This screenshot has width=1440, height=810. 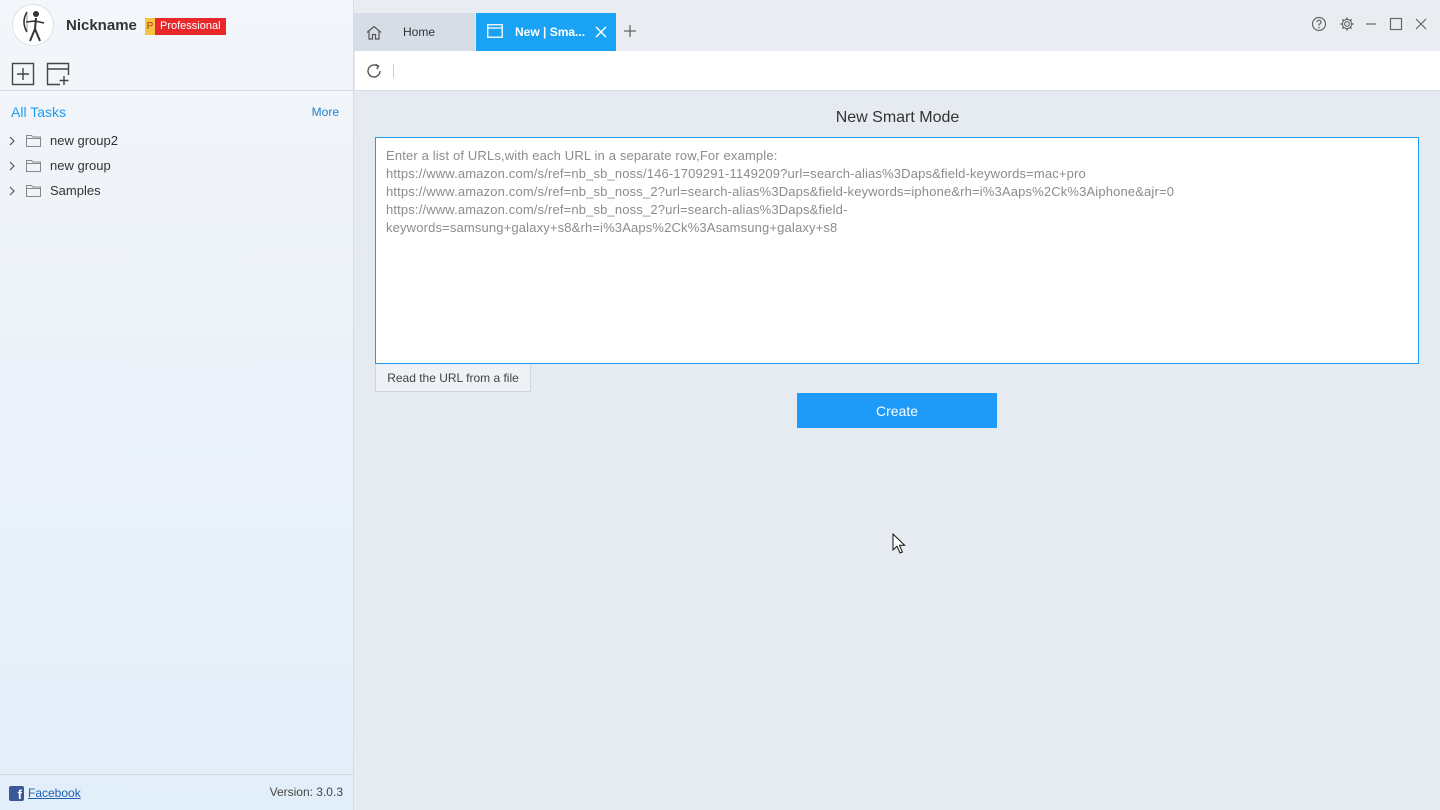 I want to click on tree-item-new-group: new group, so click(x=176, y=165).